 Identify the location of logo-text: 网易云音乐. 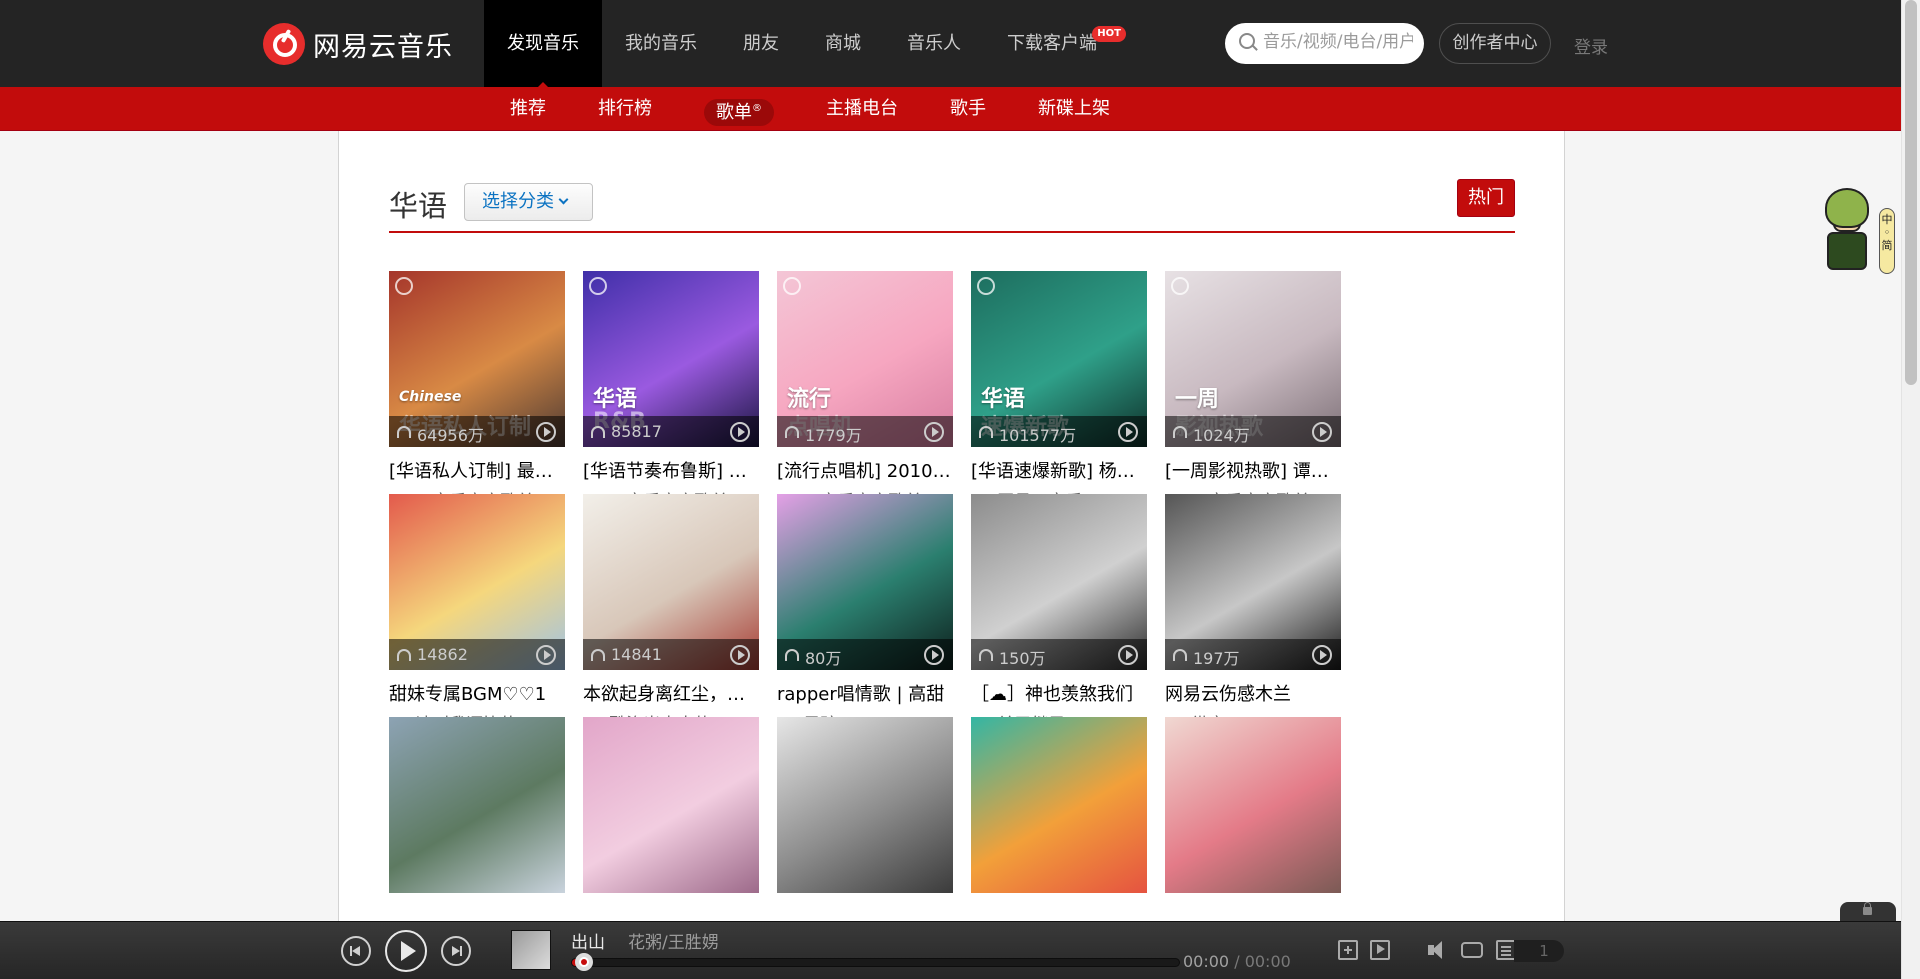
(383, 47).